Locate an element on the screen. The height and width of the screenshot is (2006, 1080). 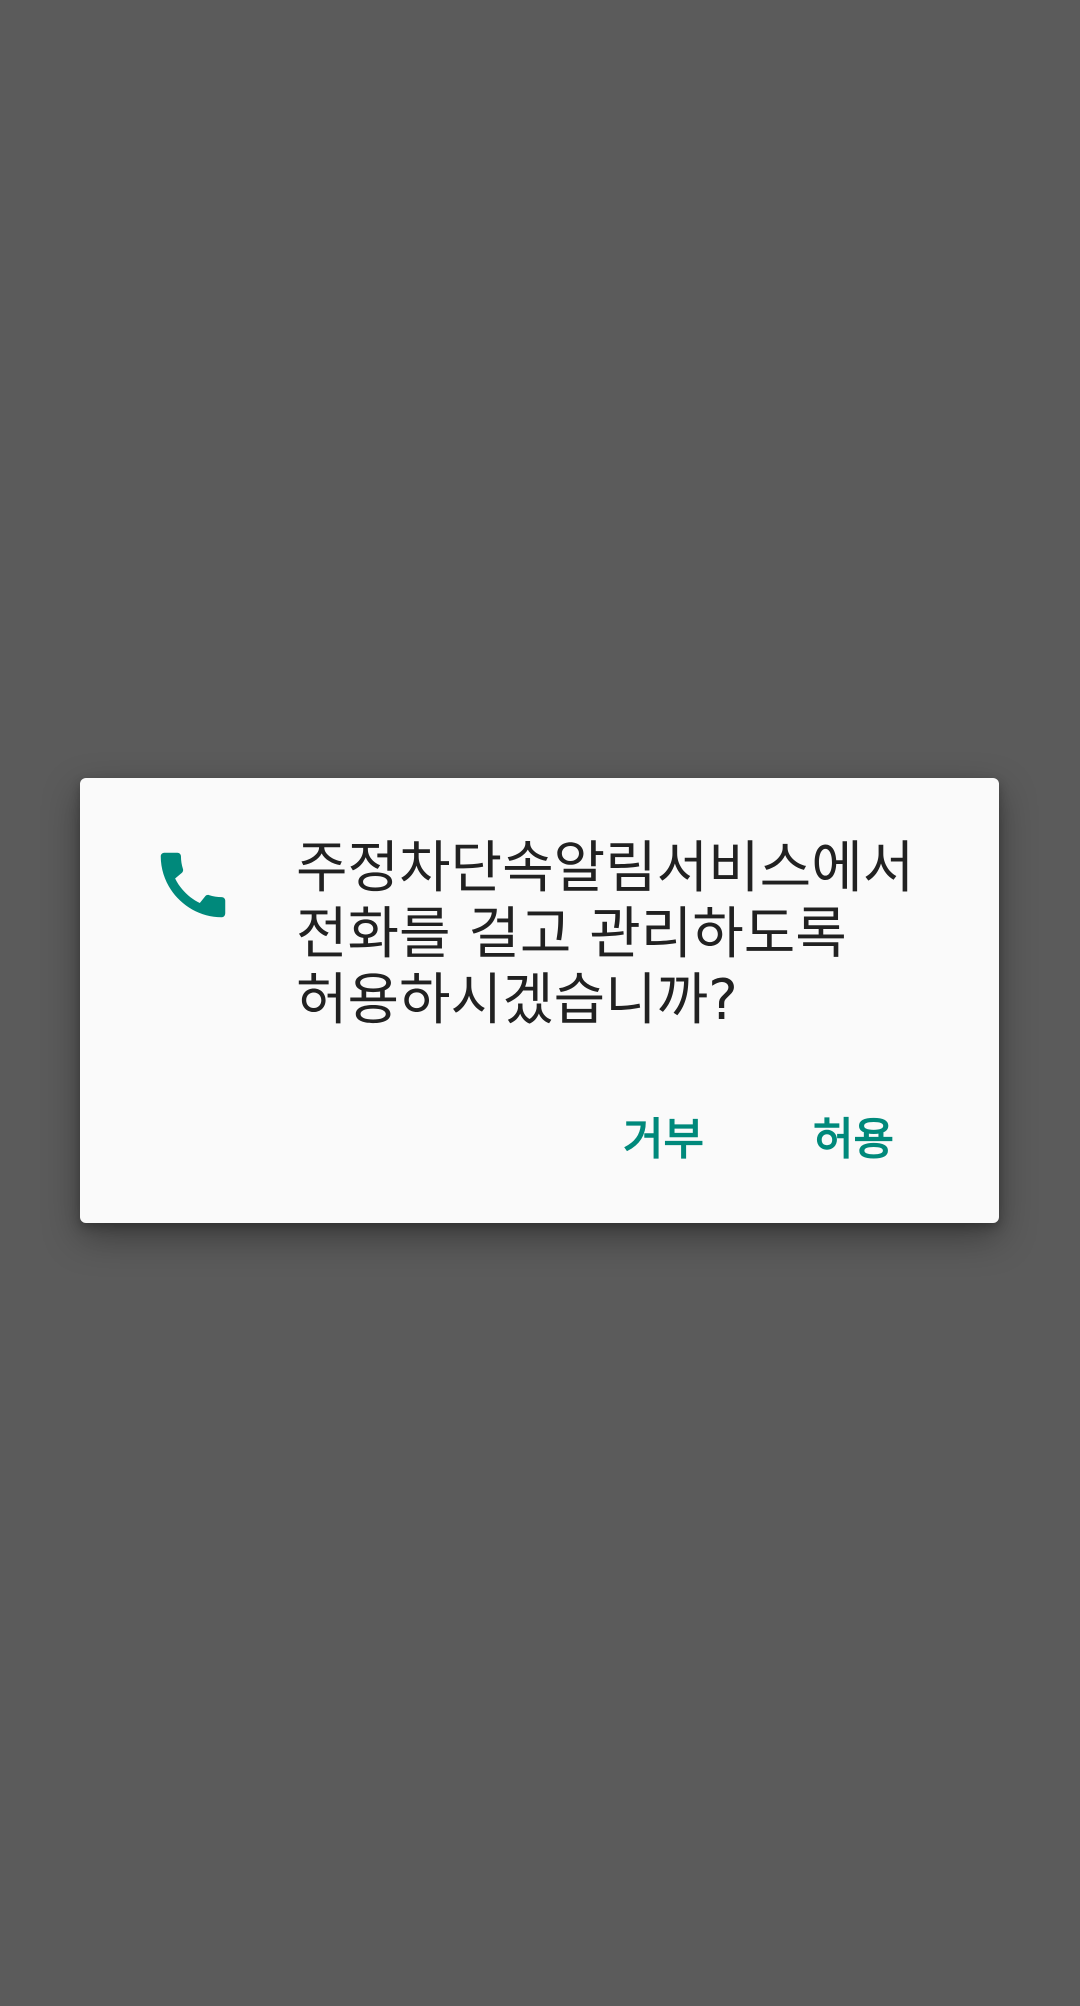
allow-button: 허용 is located at coordinates (853, 1140).